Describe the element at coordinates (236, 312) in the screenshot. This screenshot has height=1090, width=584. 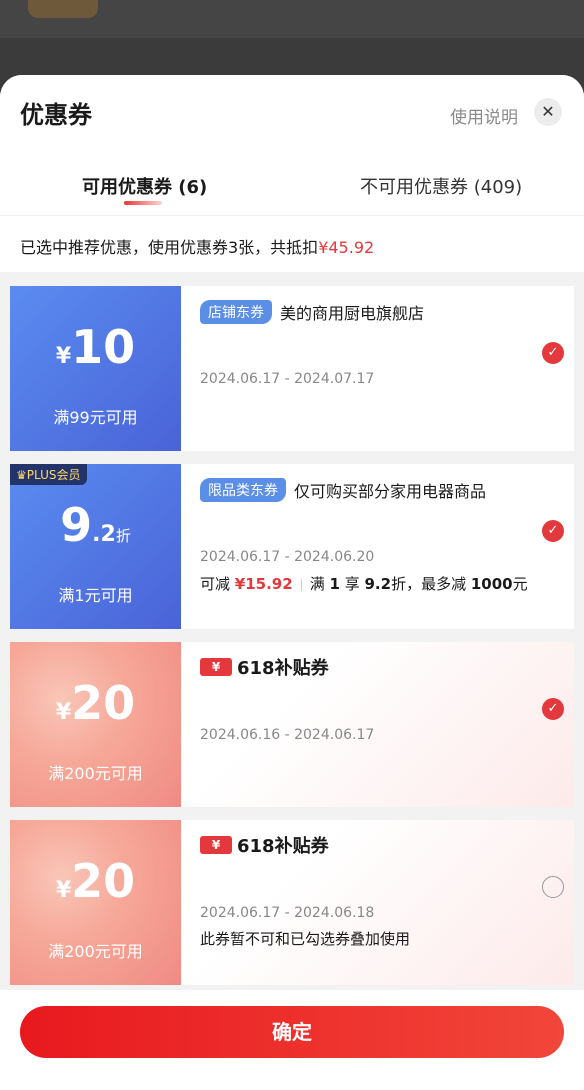
I see `coupon-type-tag: 店铺东券` at that location.